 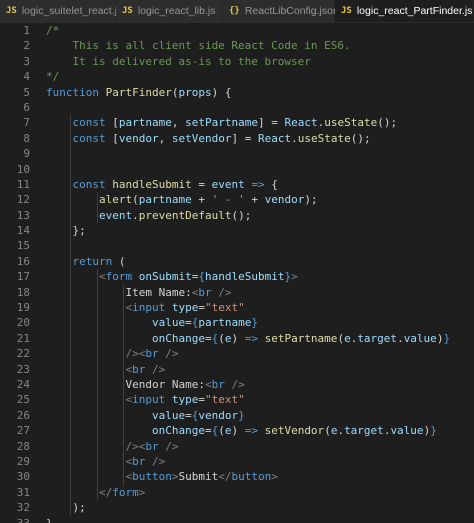 I want to click on code-line: 1 /*, so click(x=237, y=30).